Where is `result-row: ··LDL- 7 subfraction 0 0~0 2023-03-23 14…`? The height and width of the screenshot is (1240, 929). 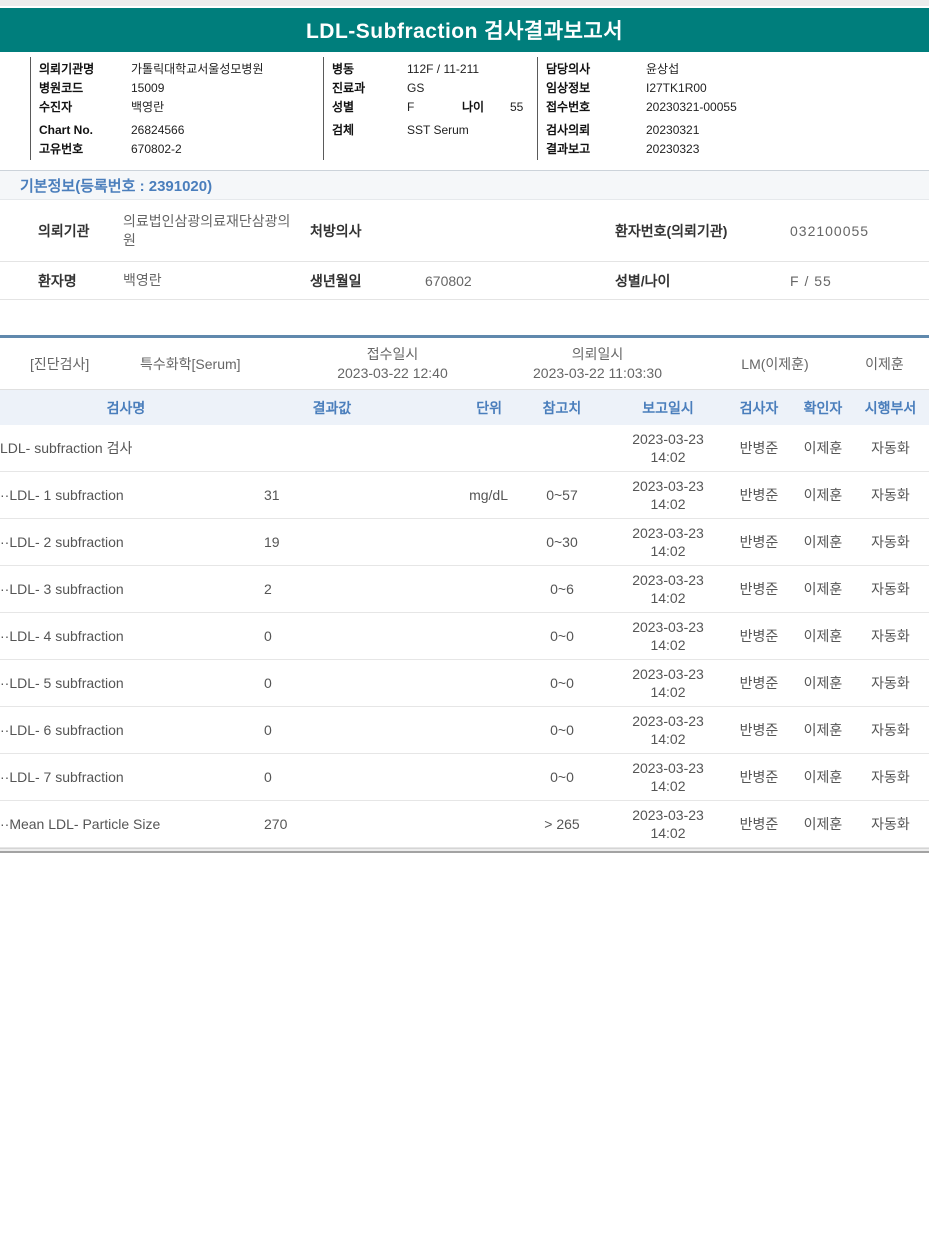
result-row: ··LDL- 7 subfraction 0 0~0 2023-03-23 14… is located at coordinates (464, 777).